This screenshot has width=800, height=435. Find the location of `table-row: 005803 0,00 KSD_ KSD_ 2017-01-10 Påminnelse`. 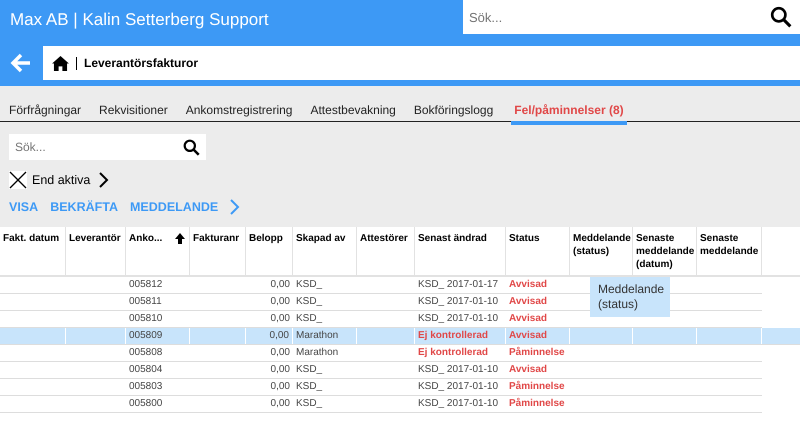

table-row: 005803 0,00 KSD_ KSD_ 2017-01-10 Påminnelse is located at coordinates (381, 387).